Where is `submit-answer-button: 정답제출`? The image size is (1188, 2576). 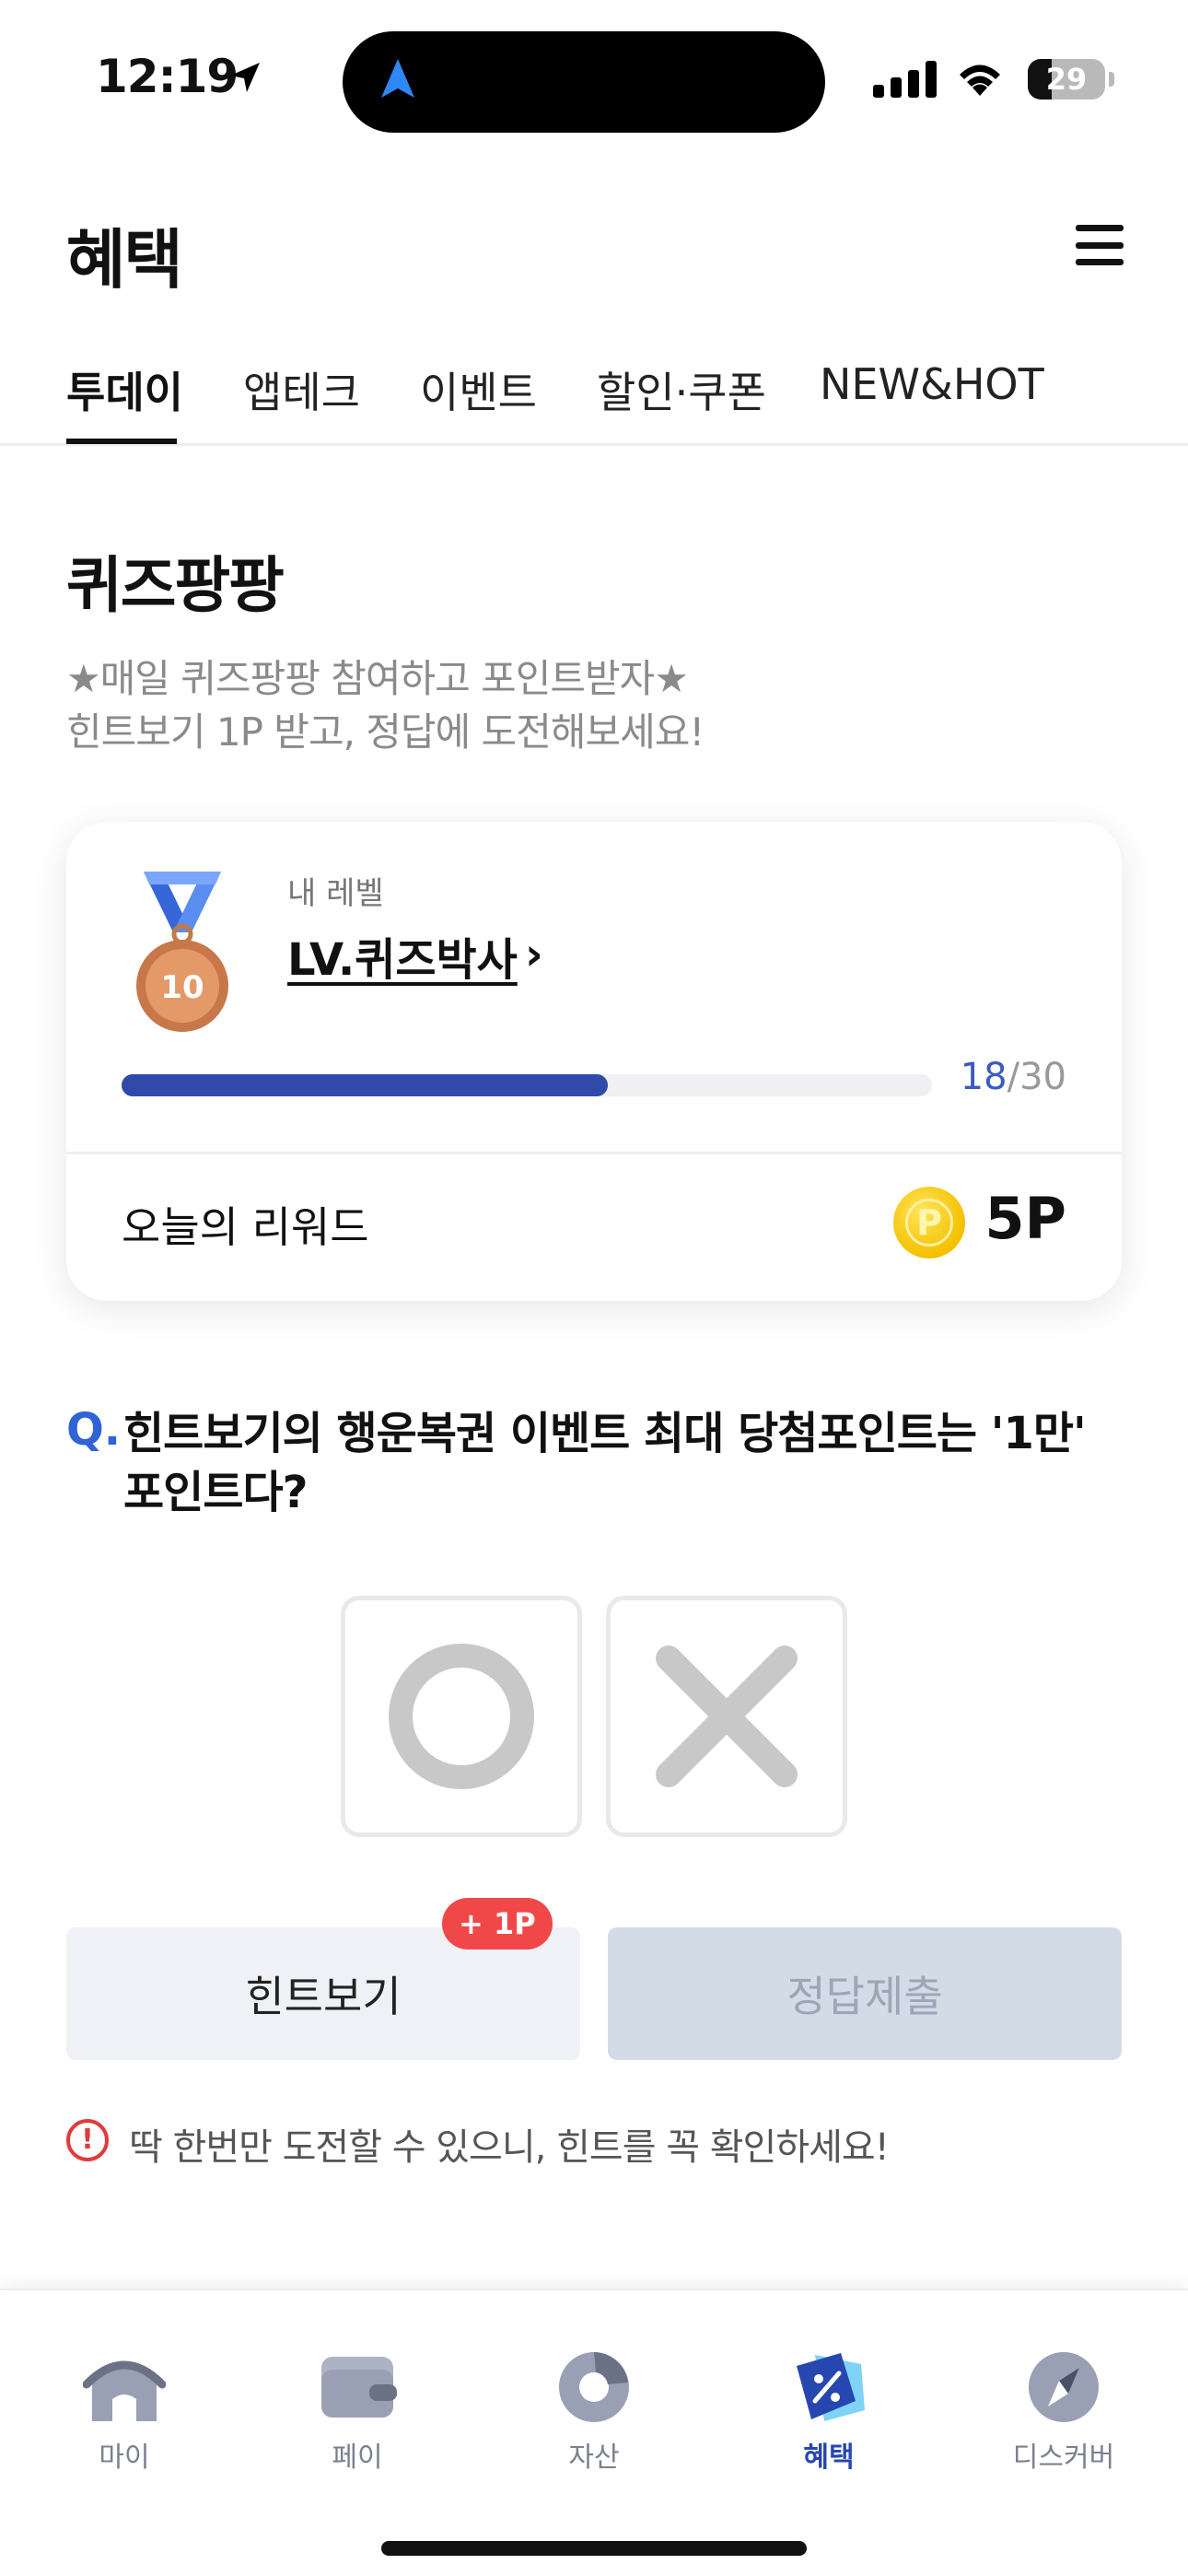
submit-answer-button: 정답제출 is located at coordinates (865, 1993).